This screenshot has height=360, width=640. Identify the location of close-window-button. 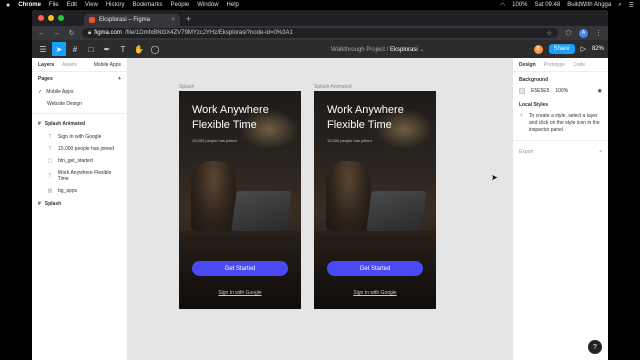
(41, 18).